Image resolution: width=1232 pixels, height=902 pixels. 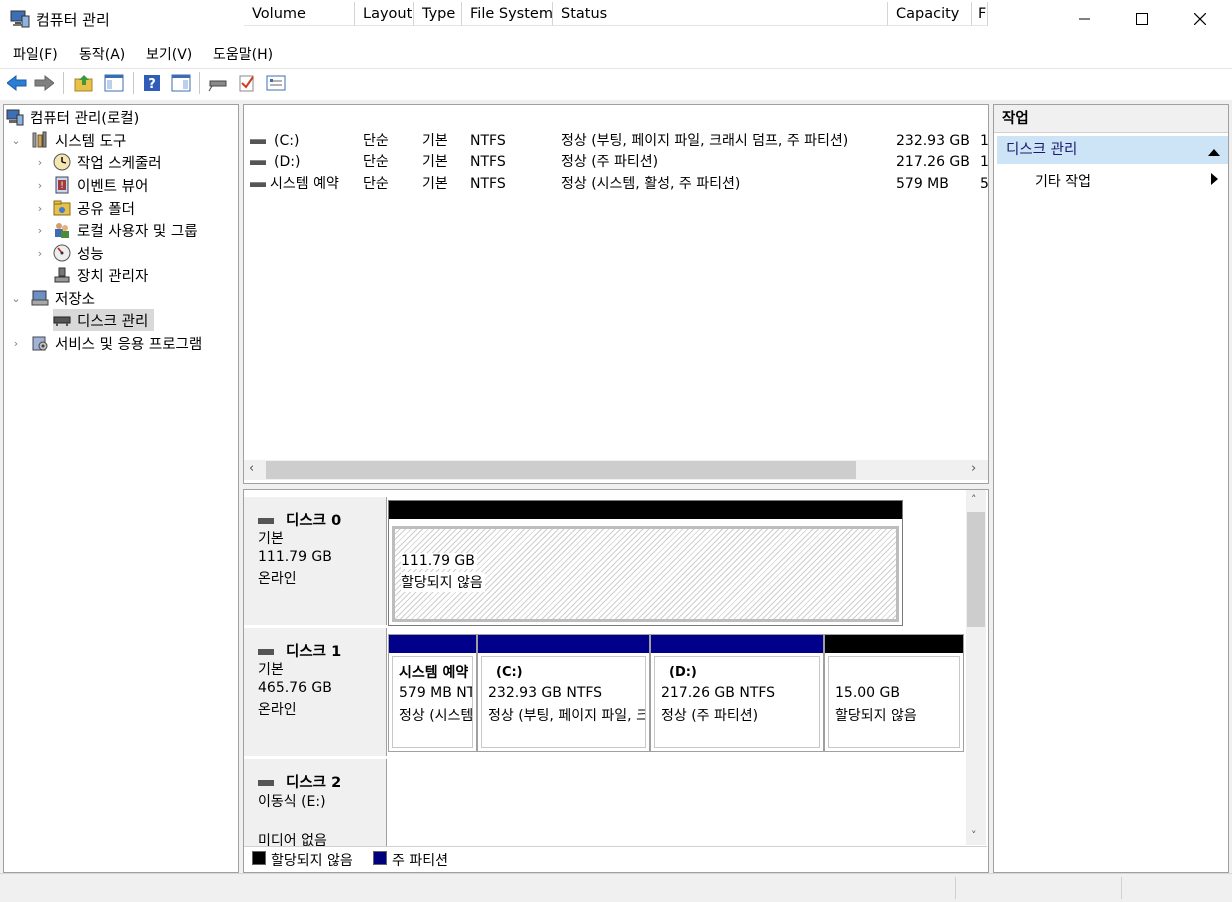 What do you see at coordinates (1063, 181) in the screenshot?
I see `action-more-actions: 기타 작업` at bounding box center [1063, 181].